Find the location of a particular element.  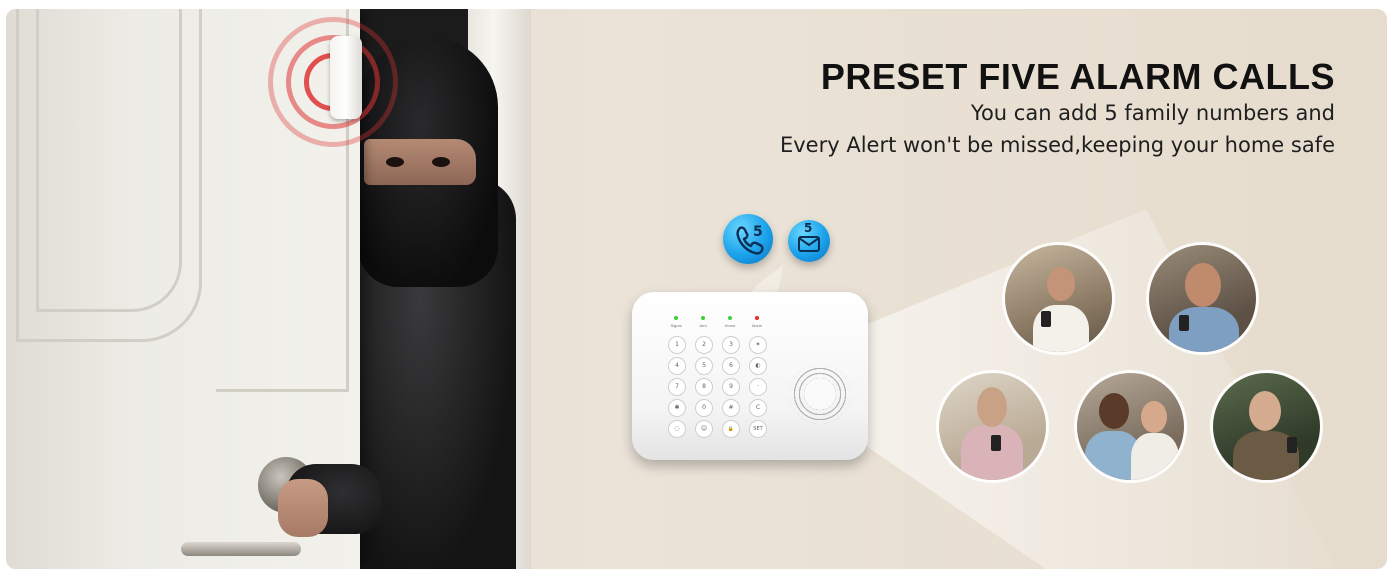

indicator-led-home is located at coordinates (730, 318).